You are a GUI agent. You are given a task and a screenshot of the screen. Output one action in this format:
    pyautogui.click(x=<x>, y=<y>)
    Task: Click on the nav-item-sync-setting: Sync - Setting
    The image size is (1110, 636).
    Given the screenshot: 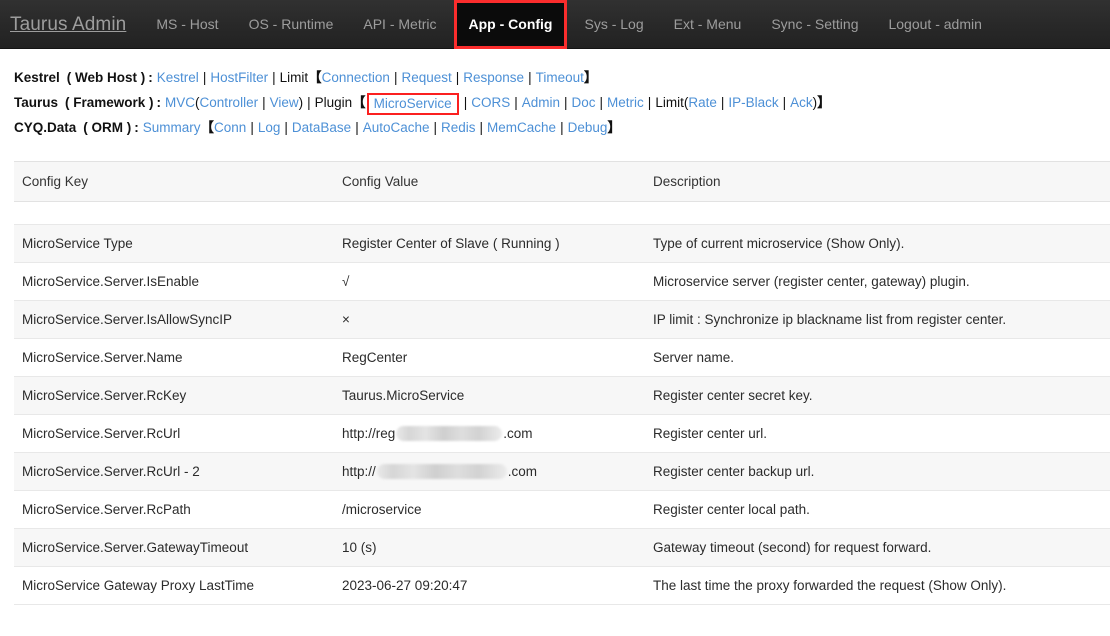 What is the action you would take?
    pyautogui.click(x=814, y=24)
    